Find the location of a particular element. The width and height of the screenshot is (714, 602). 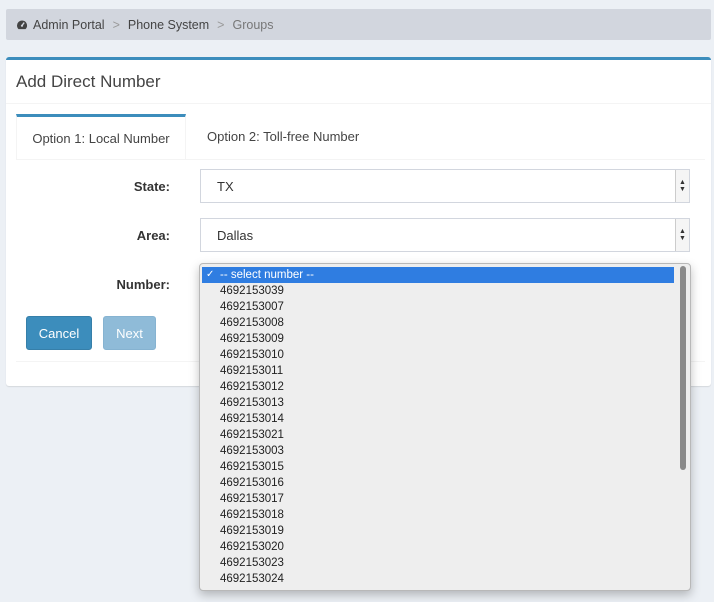

box-header: Add Direct Number is located at coordinates (358, 82).